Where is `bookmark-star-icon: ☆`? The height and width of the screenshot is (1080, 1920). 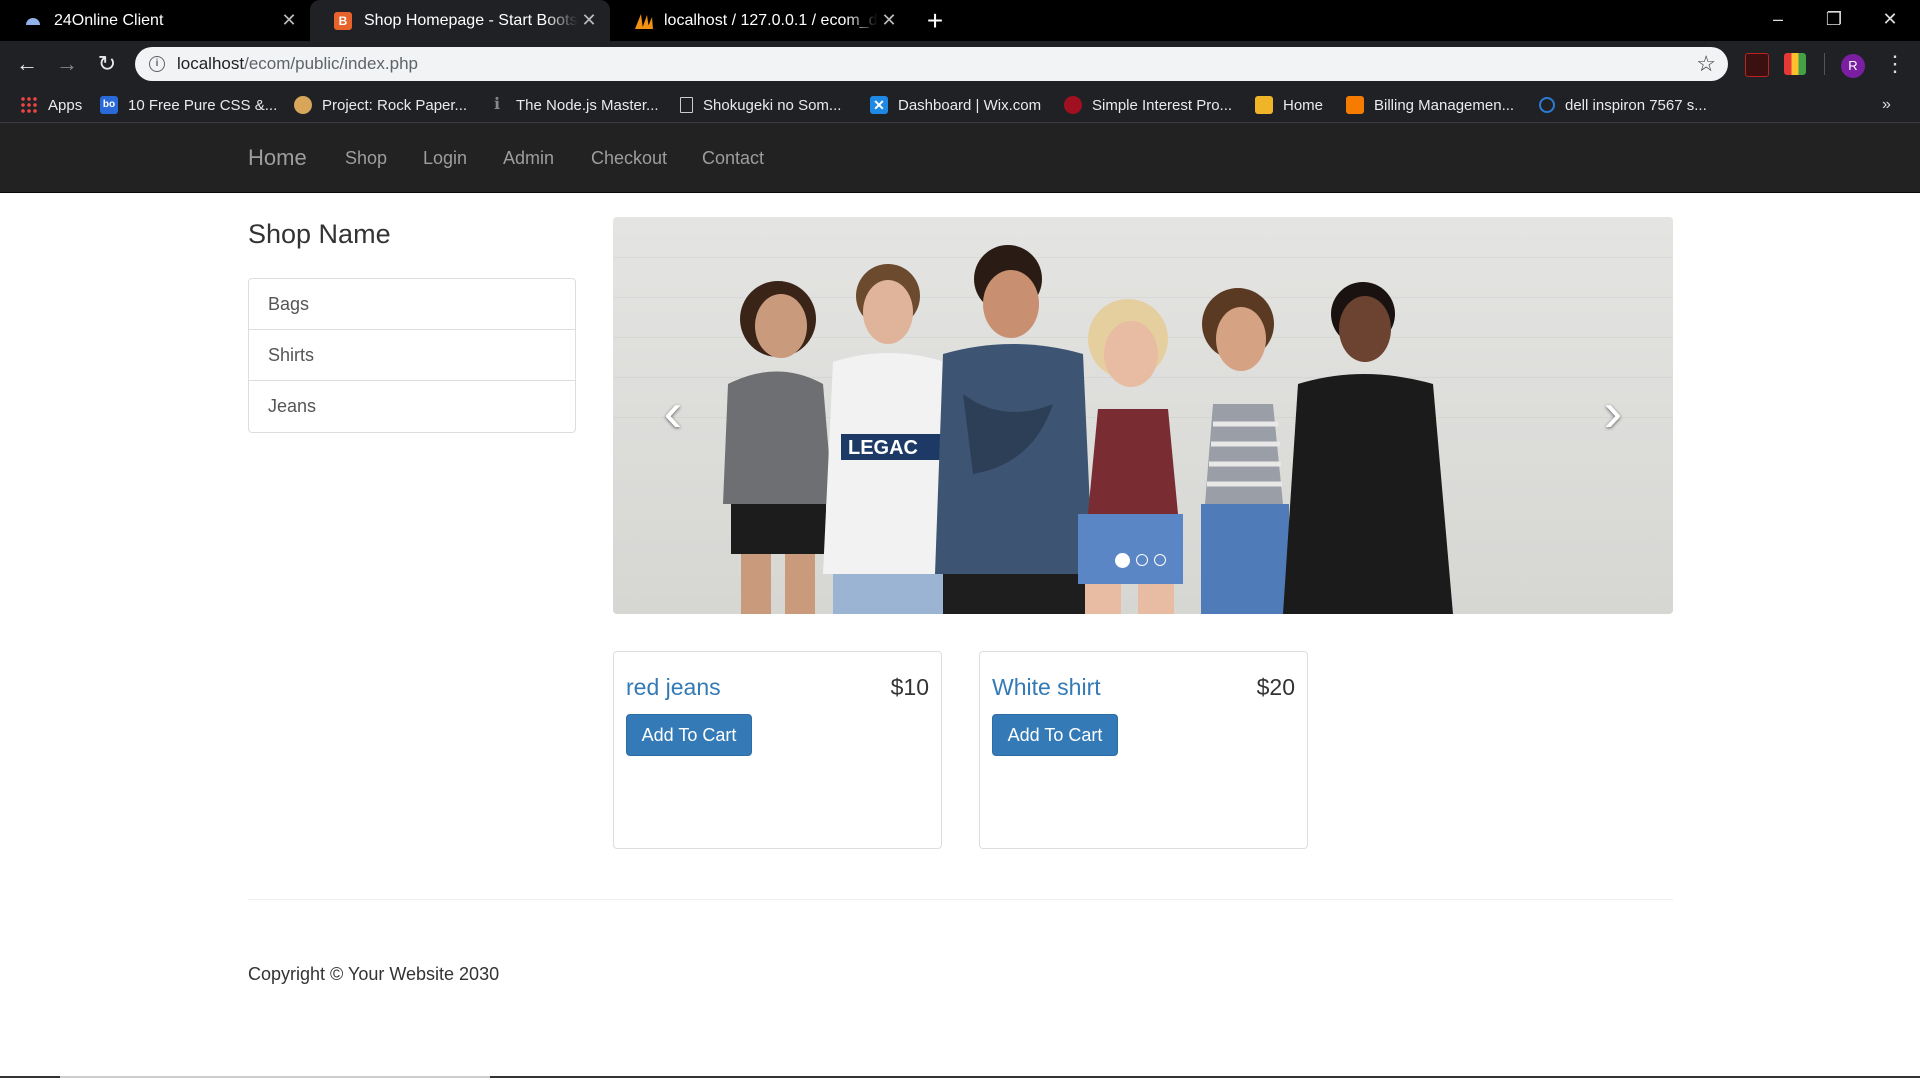
bookmark-star-icon: ☆ is located at coordinates (1706, 64).